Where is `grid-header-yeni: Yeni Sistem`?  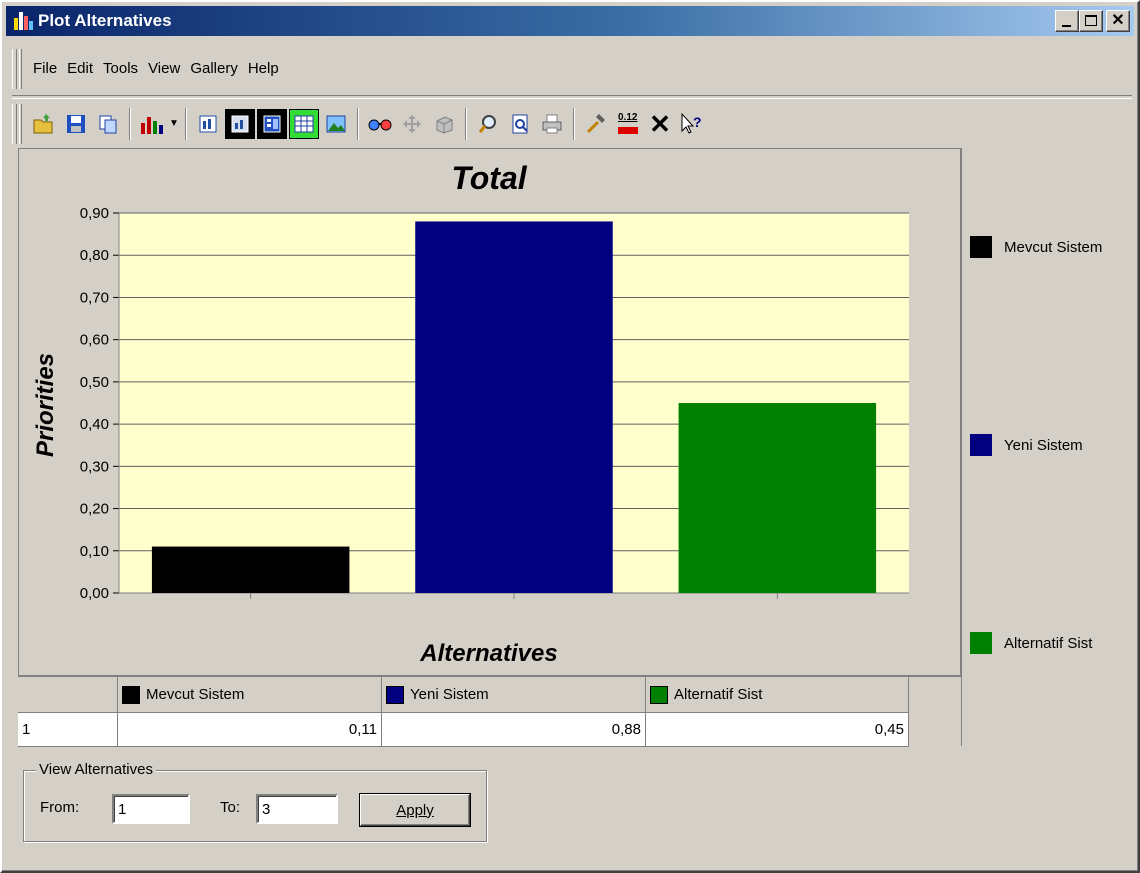 grid-header-yeni: Yeni Sistem is located at coordinates (514, 695).